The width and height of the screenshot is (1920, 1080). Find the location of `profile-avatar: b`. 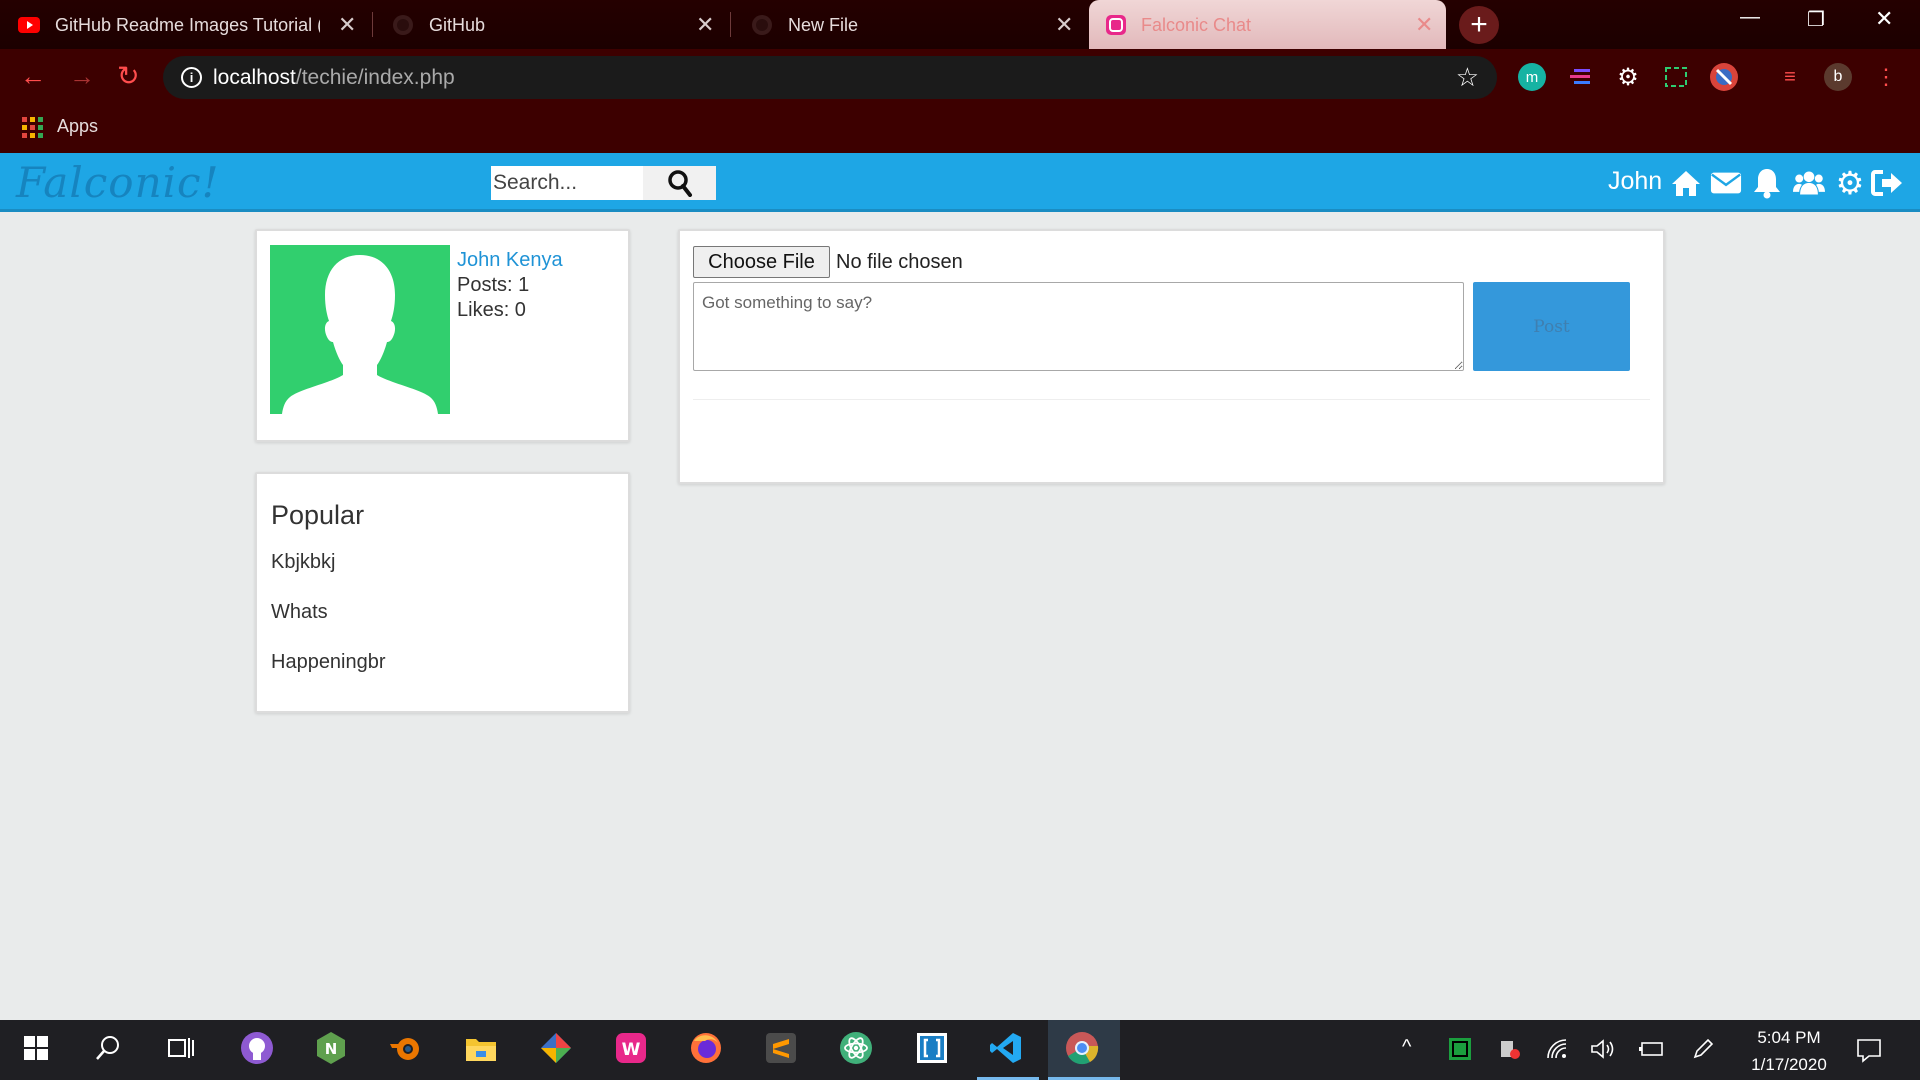

profile-avatar: b is located at coordinates (1838, 77).